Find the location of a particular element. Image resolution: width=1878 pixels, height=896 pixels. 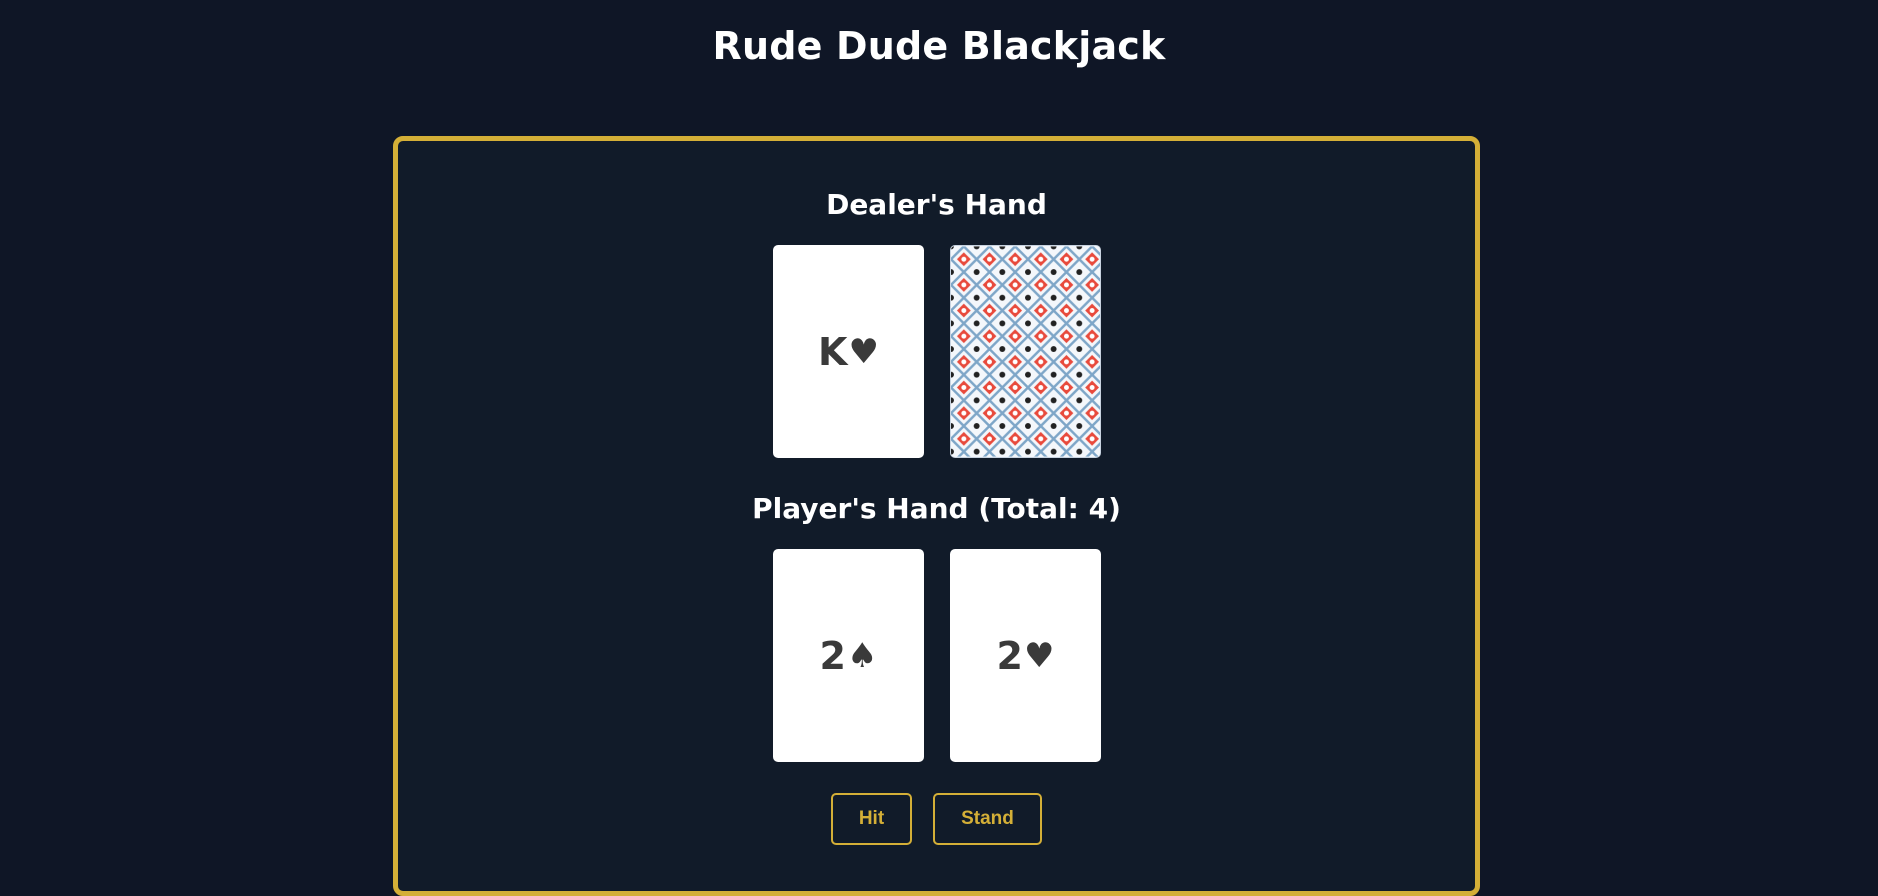

dealer-card-face-down is located at coordinates (1025, 351).